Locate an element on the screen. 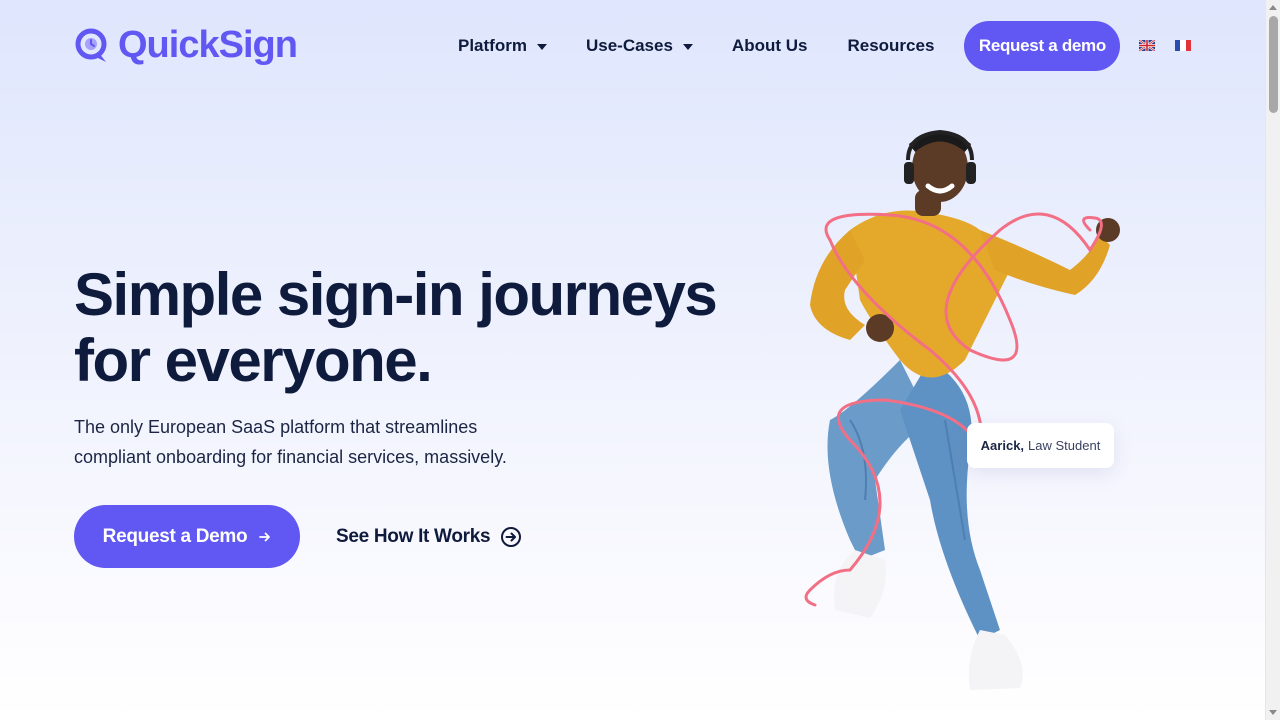 This screenshot has width=1280, height=720. caption-role: Law Student is located at coordinates (1064, 445).